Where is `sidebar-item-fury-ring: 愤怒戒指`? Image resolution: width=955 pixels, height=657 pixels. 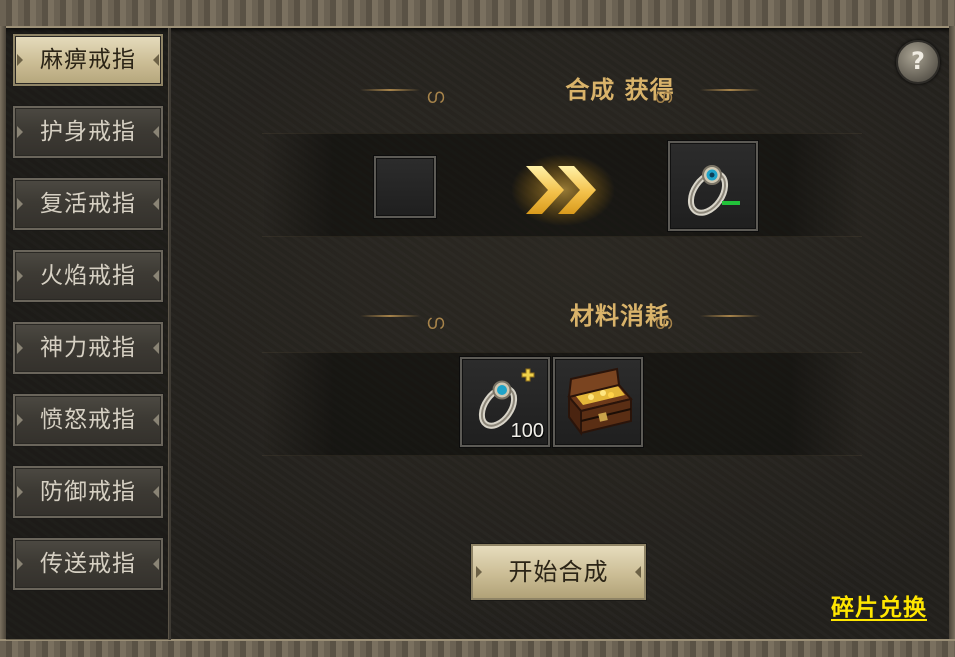
sidebar-item-fury-ring: 愤怒戒指 is located at coordinates (88, 420).